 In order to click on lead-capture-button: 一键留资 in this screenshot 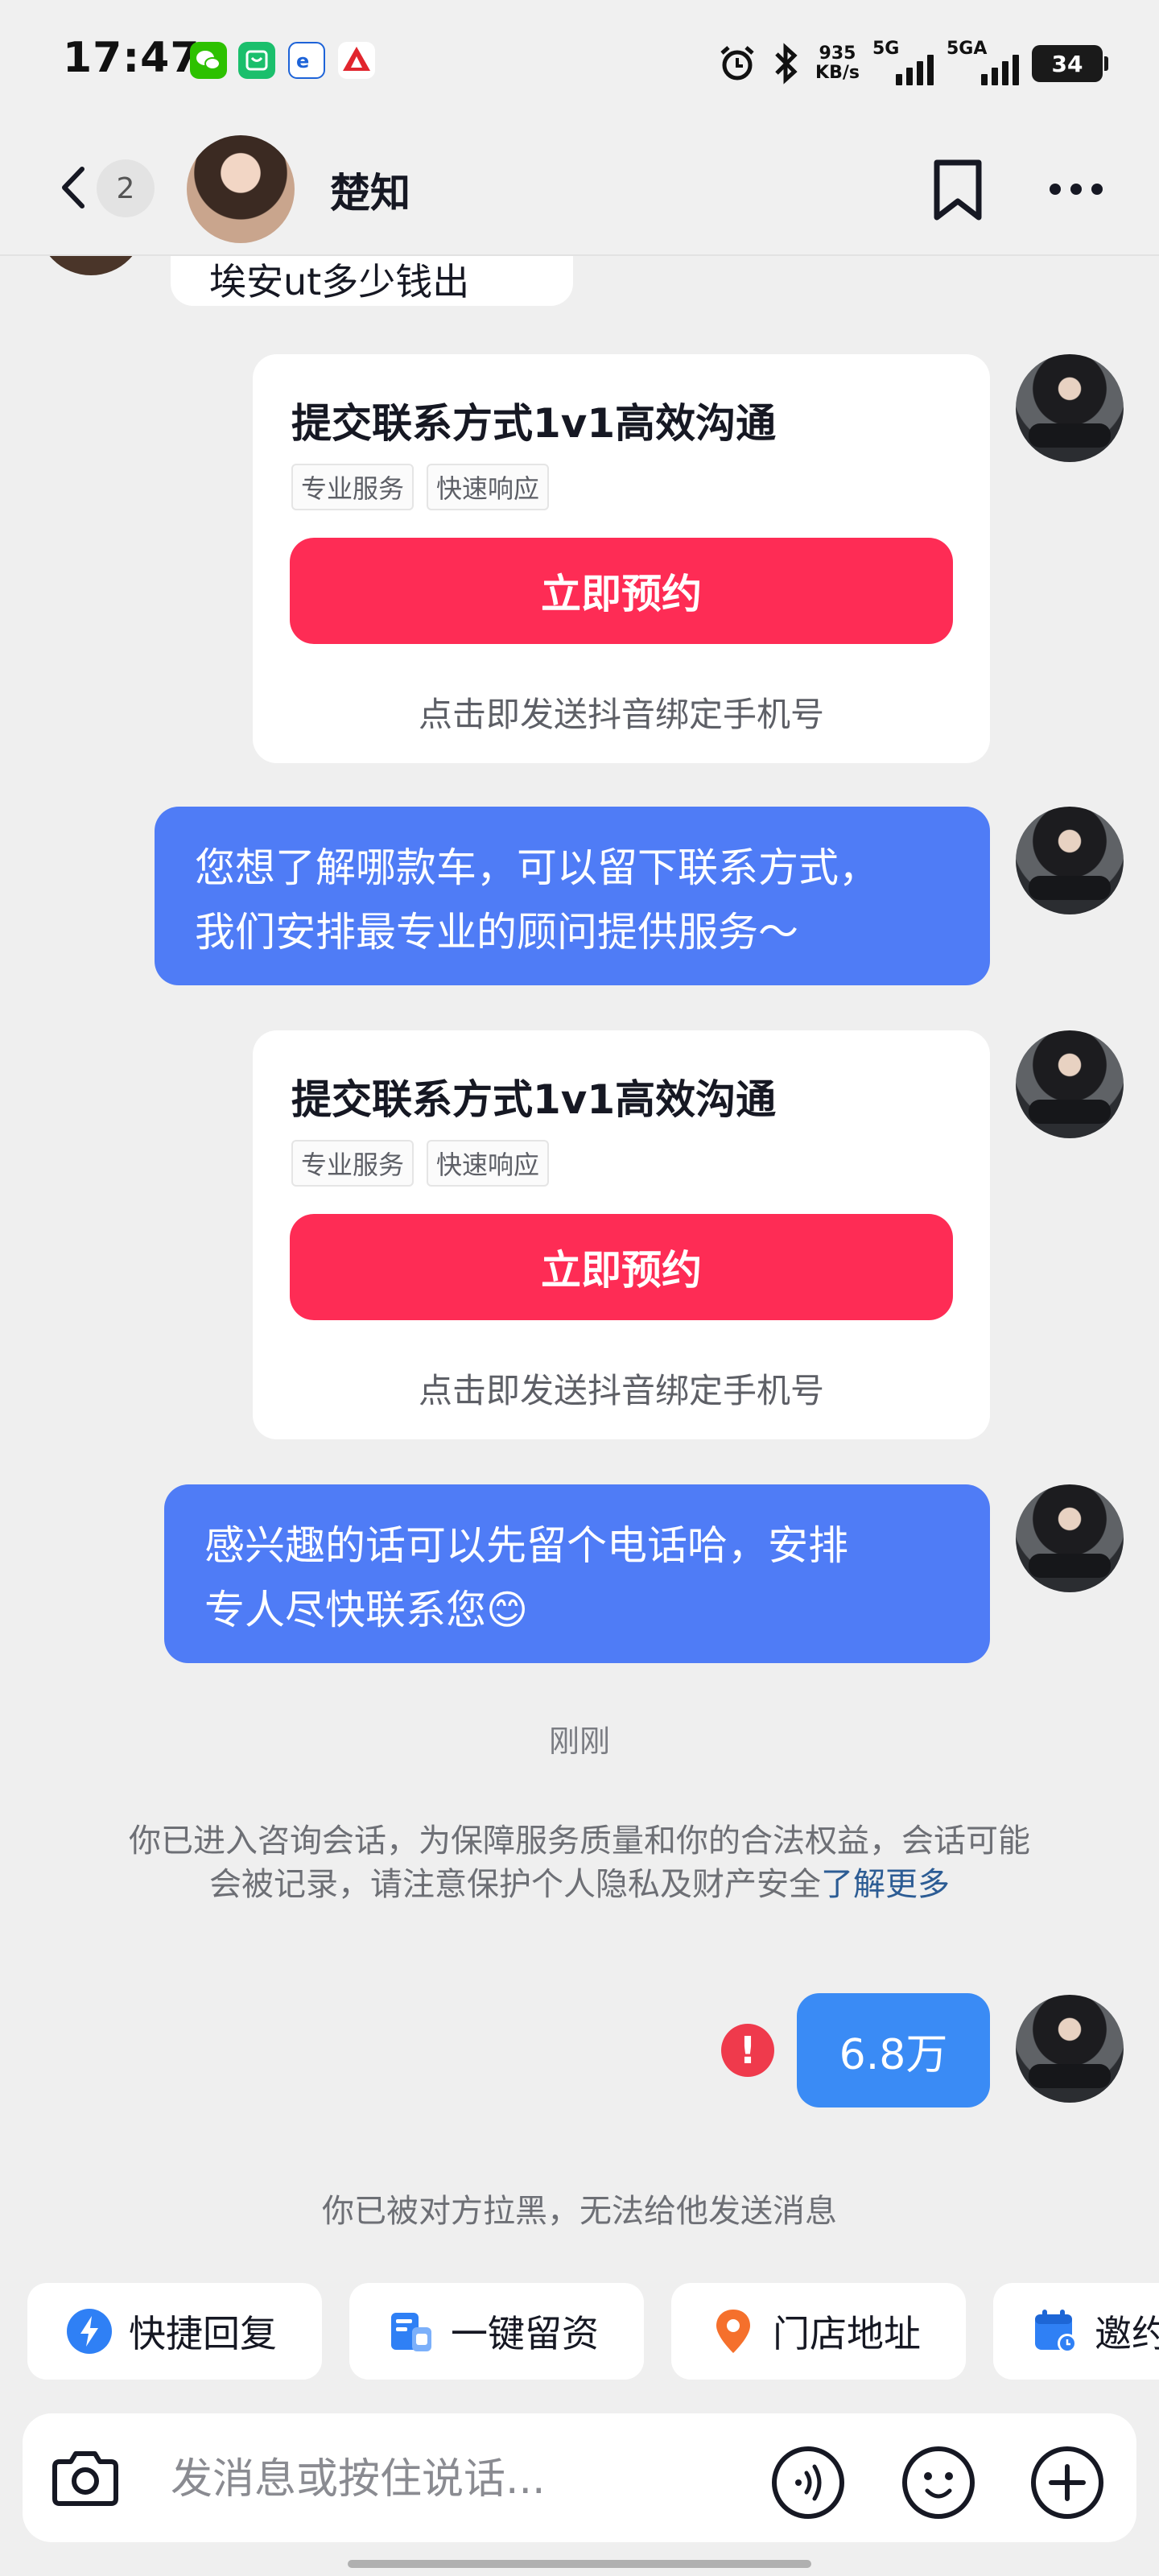, I will do `click(496, 2331)`.